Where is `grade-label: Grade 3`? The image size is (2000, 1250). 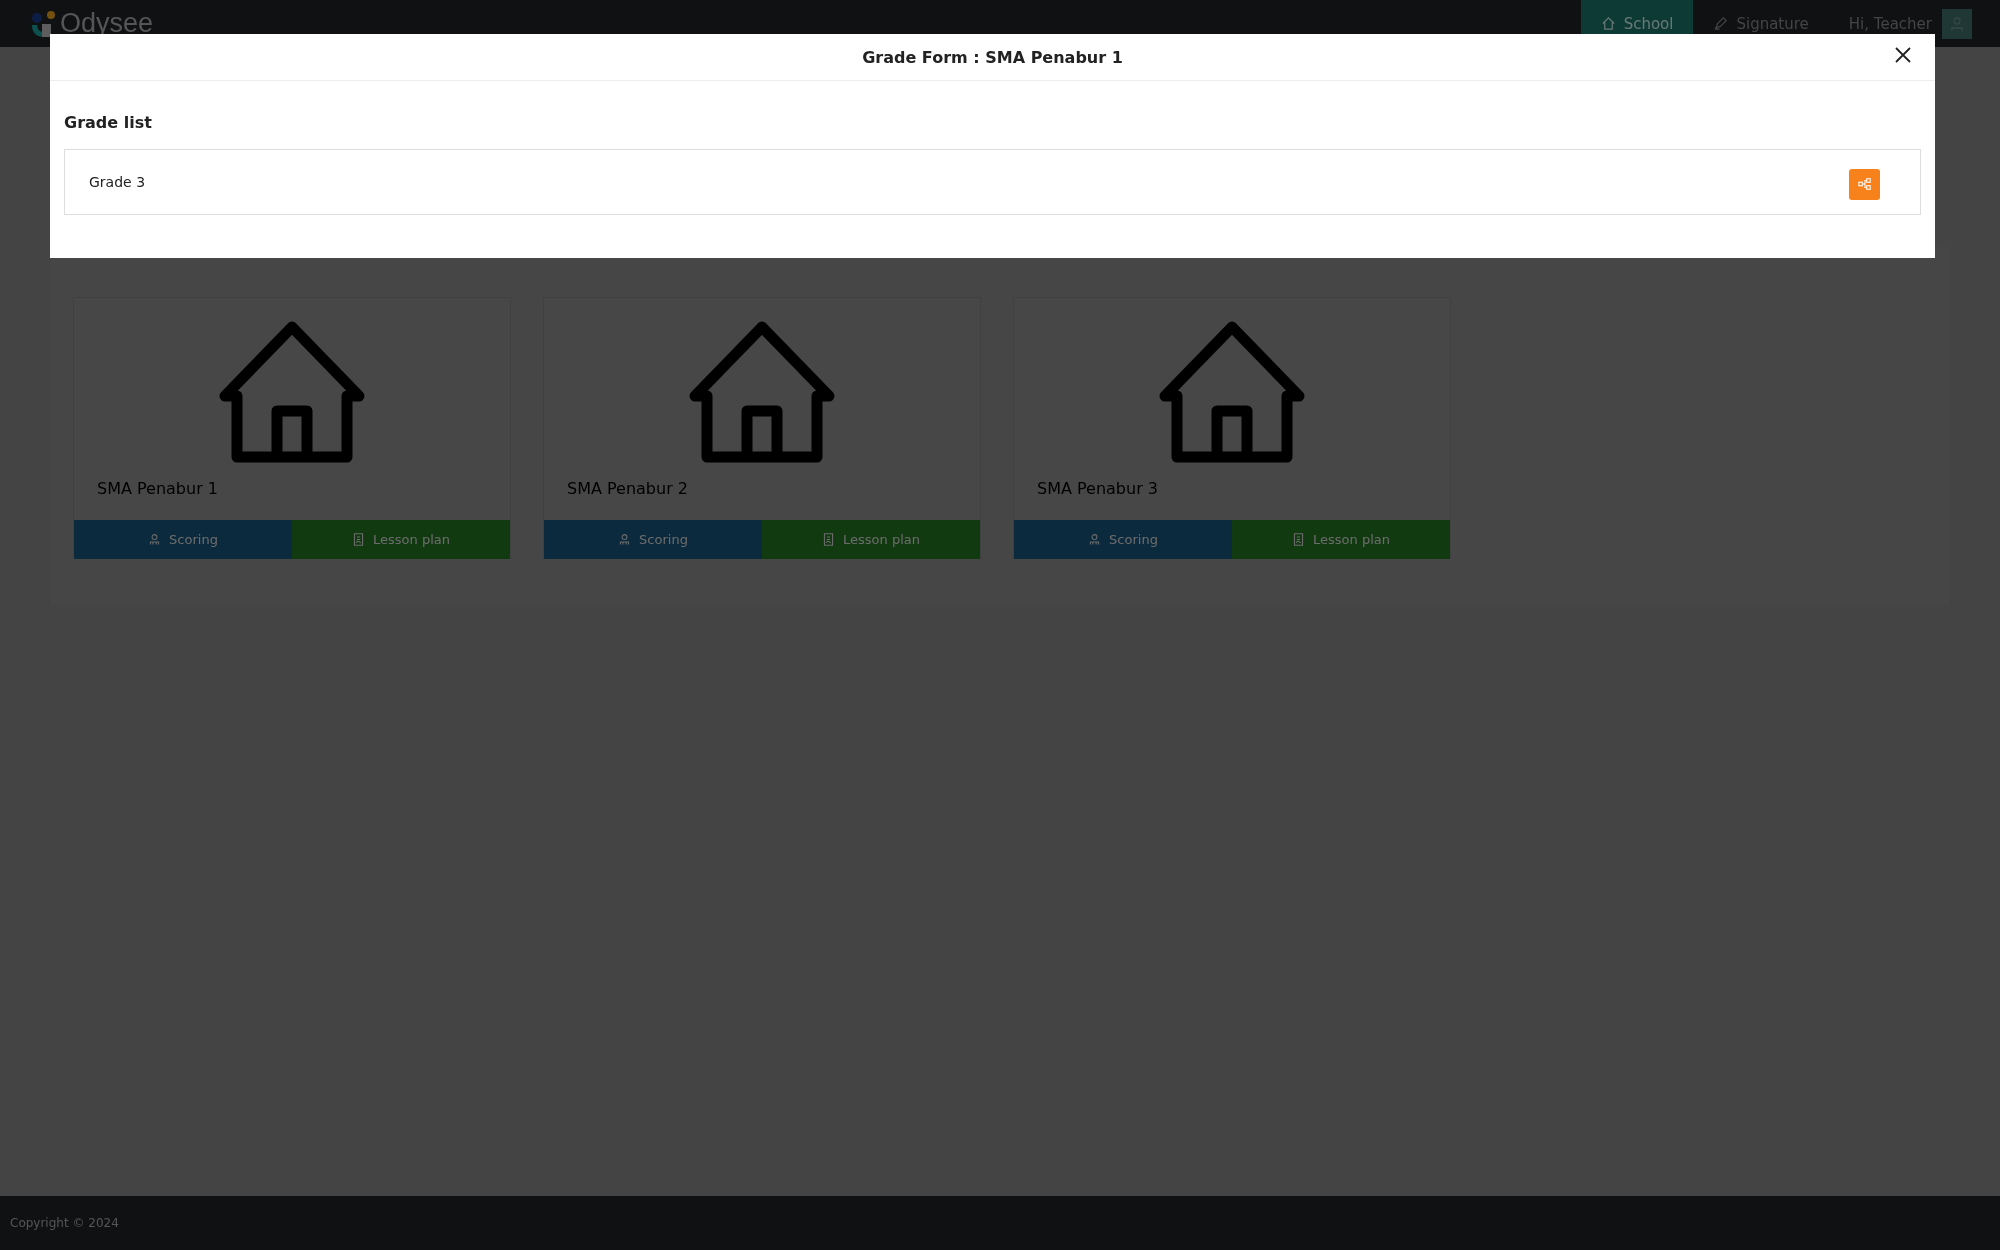 grade-label: Grade 3 is located at coordinates (117, 182).